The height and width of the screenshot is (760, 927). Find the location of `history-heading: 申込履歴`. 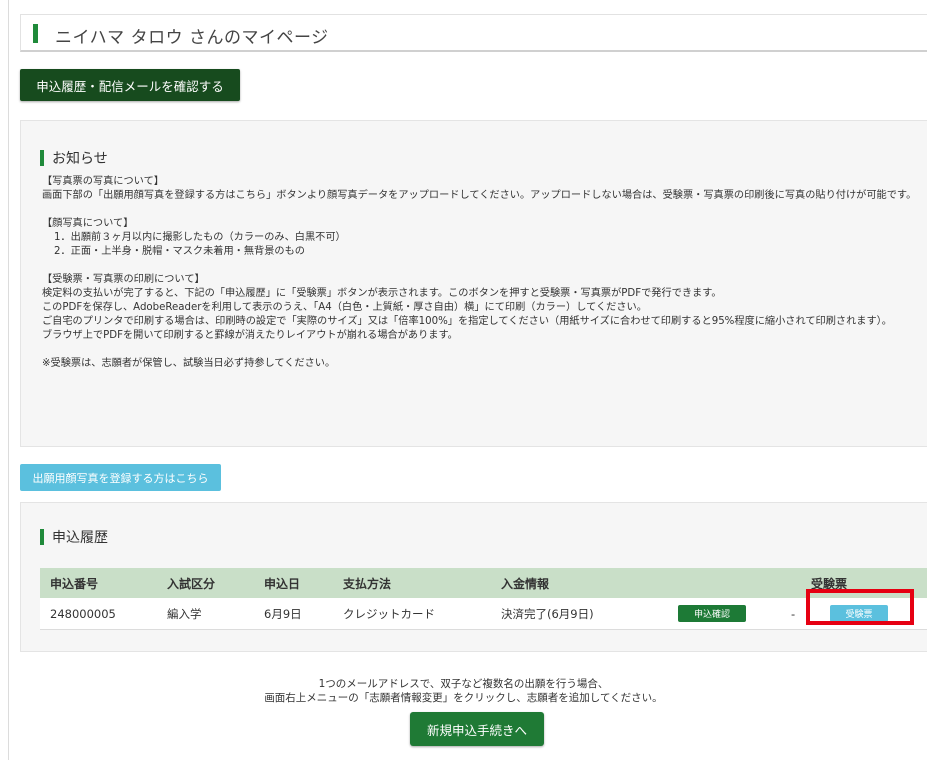

history-heading: 申込履歴 is located at coordinates (74, 537).